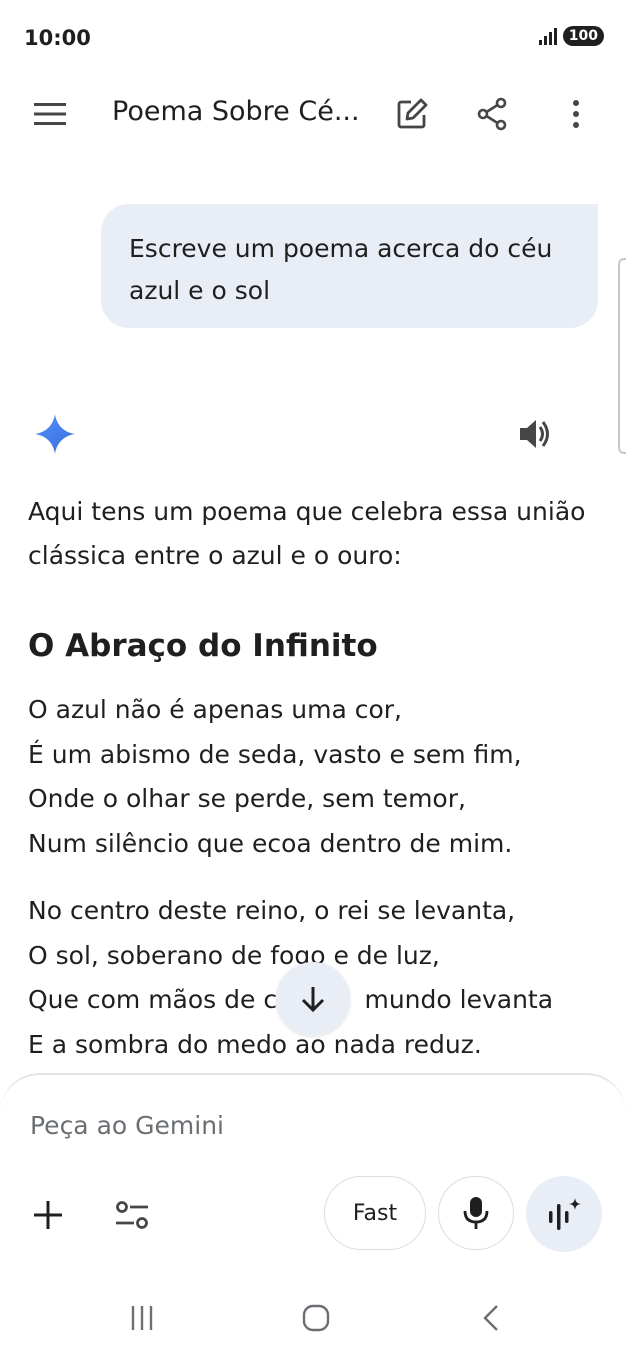  I want to click on tools-button, so click(132, 1215).